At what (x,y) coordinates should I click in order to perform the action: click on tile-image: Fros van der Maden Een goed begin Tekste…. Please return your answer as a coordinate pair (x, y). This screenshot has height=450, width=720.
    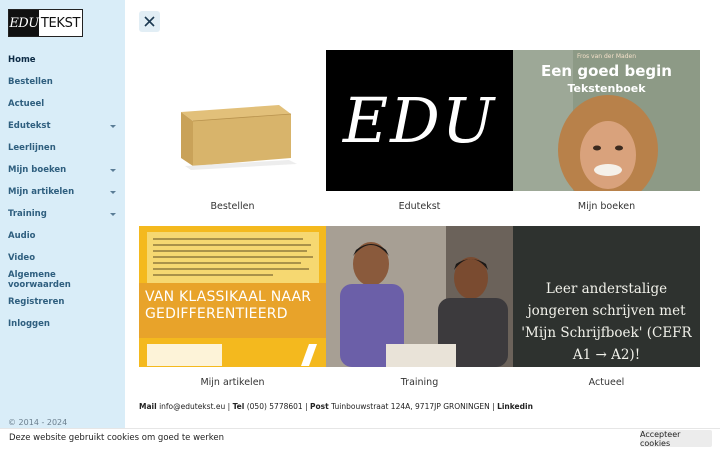
    Looking at the image, I should click on (606, 120).